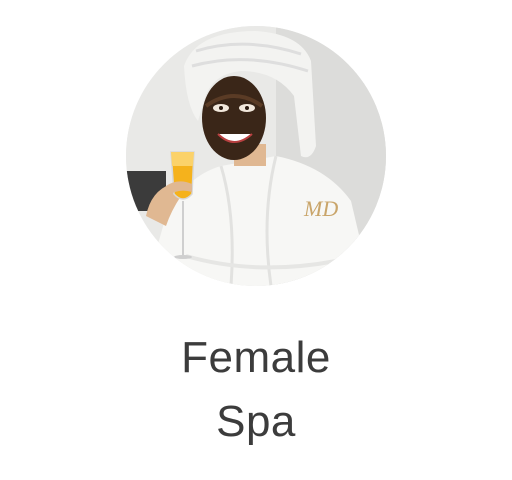  I want to click on category-label-line2: Spa, so click(256, 422).